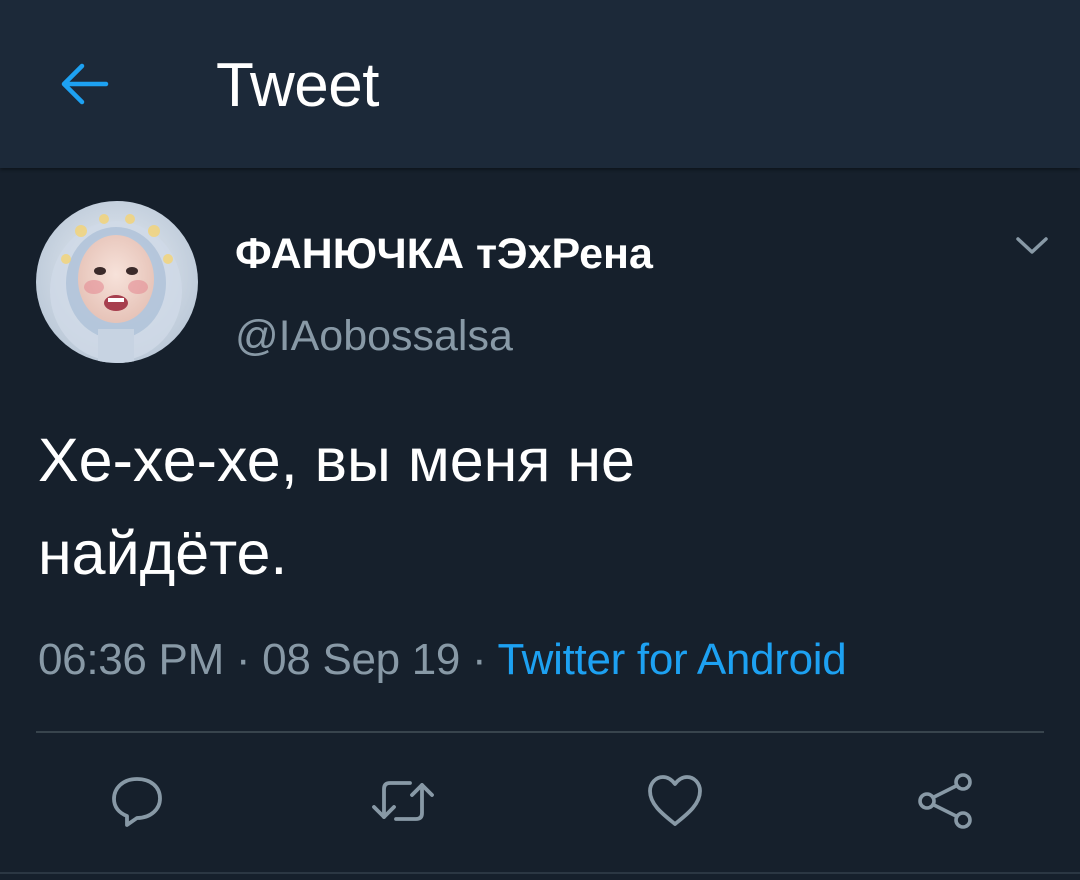  I want to click on heart-icon, so click(675, 800).